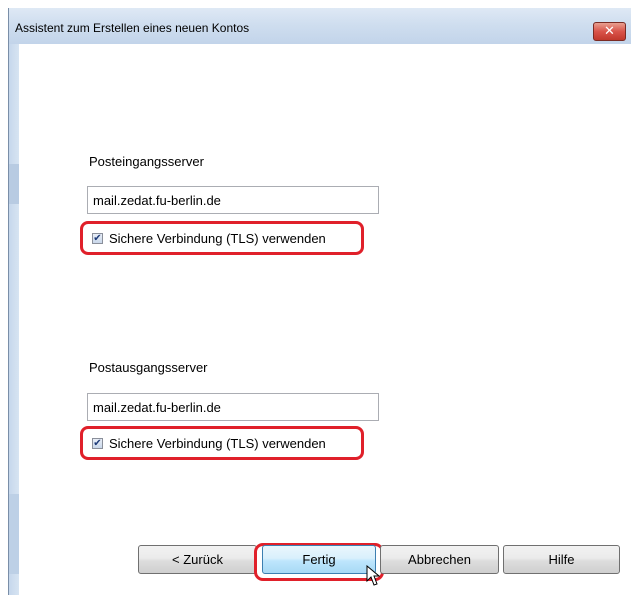  I want to click on close-button: ✕, so click(609, 31).